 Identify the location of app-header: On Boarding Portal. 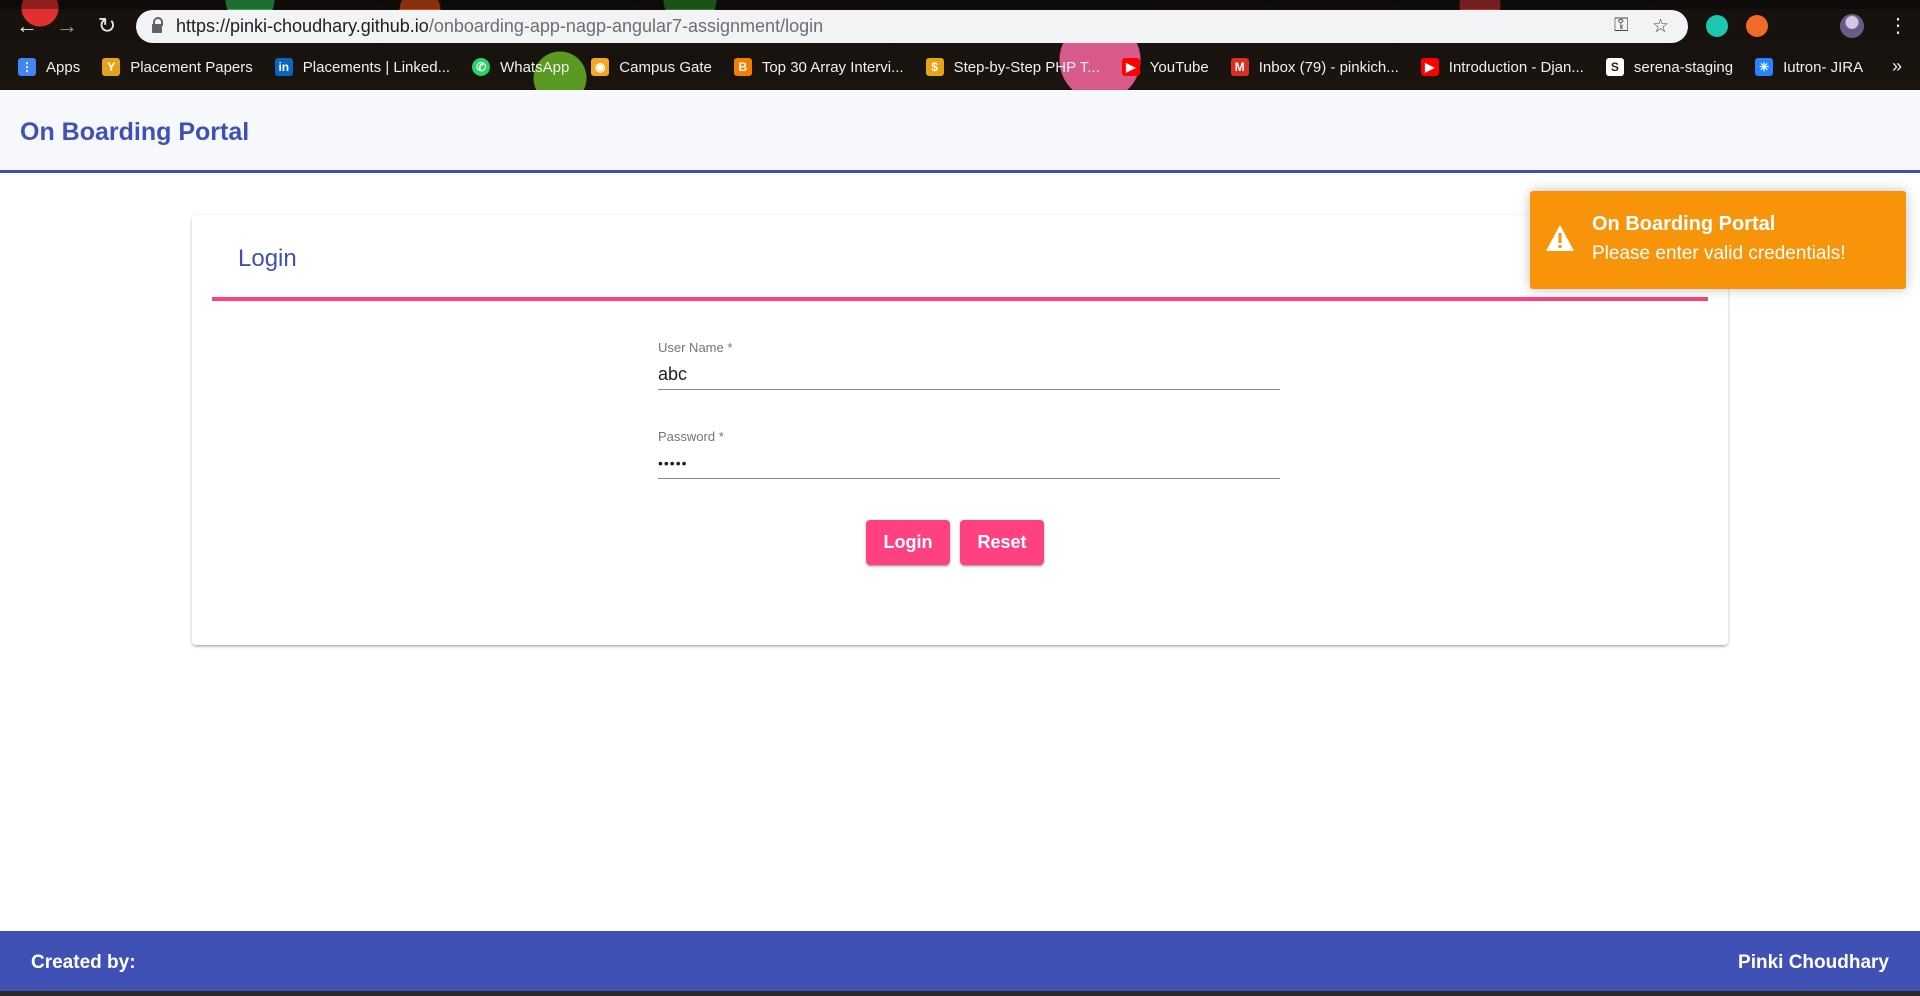
(960, 131).